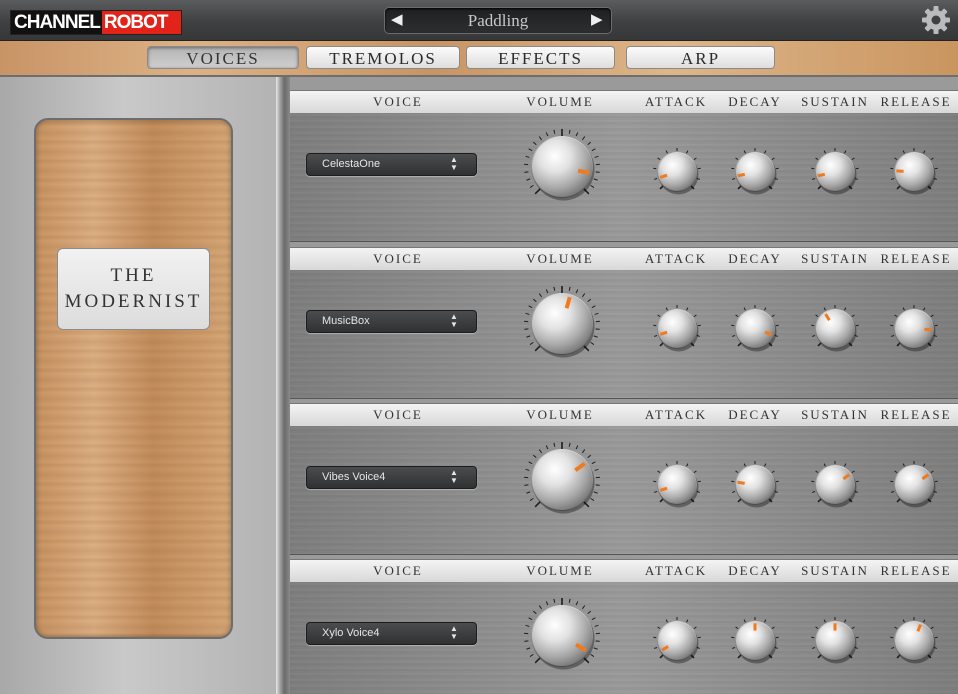  What do you see at coordinates (397, 20) in the screenshot?
I see `preset-prev-arrow-icon: ◀` at bounding box center [397, 20].